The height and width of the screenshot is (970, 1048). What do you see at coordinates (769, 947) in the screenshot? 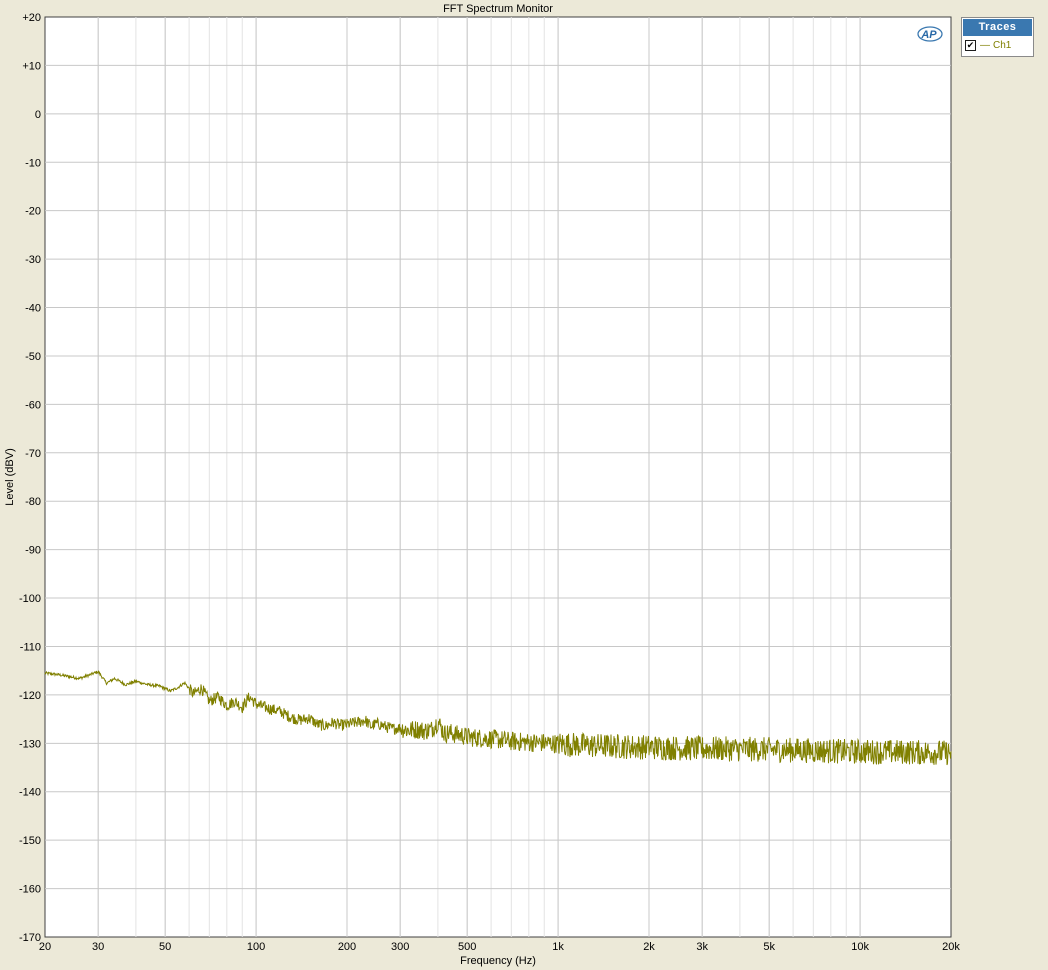
I see `x-tick-label: 5k` at bounding box center [769, 947].